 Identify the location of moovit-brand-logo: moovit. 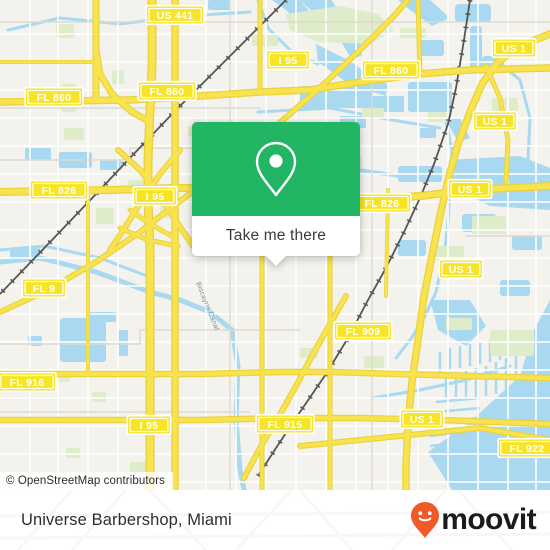
(473, 520).